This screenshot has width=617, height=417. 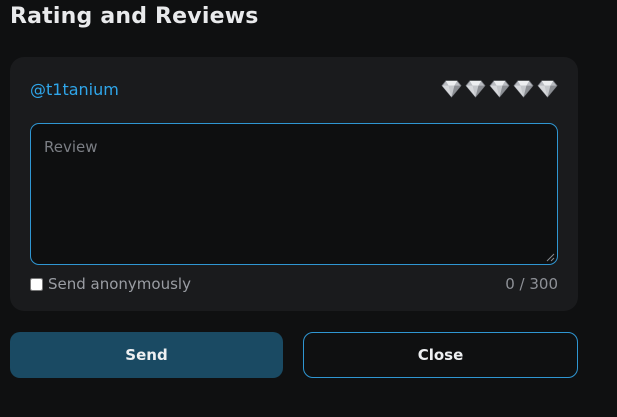 I want to click on anonymous-checkbox, so click(x=36, y=284).